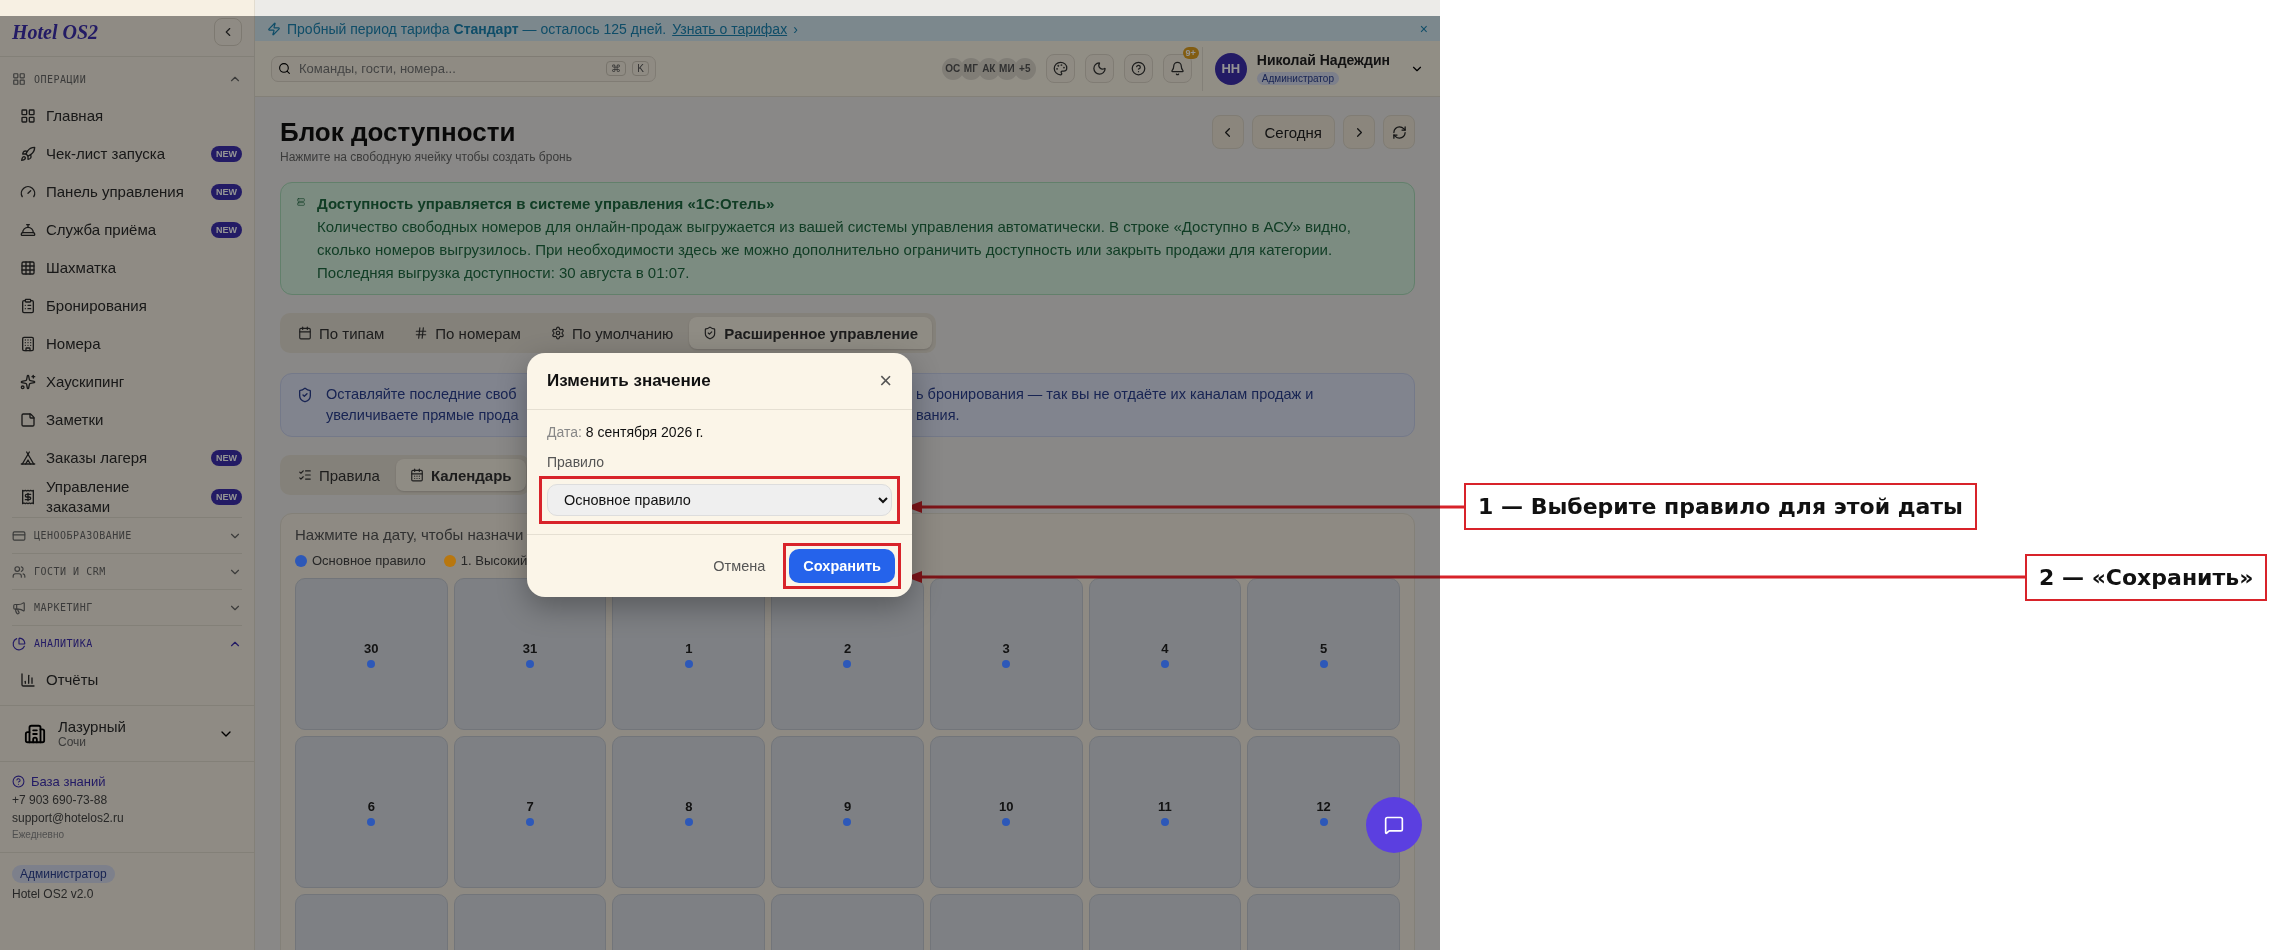  I want to click on shield-icon, so click(305, 395).